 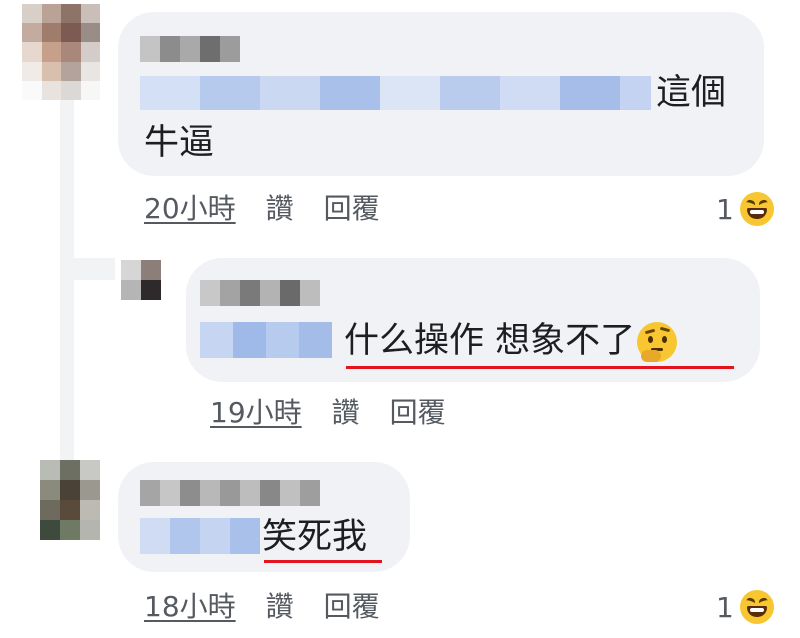 I want to click on thinking-emoji-icon, so click(x=657, y=342).